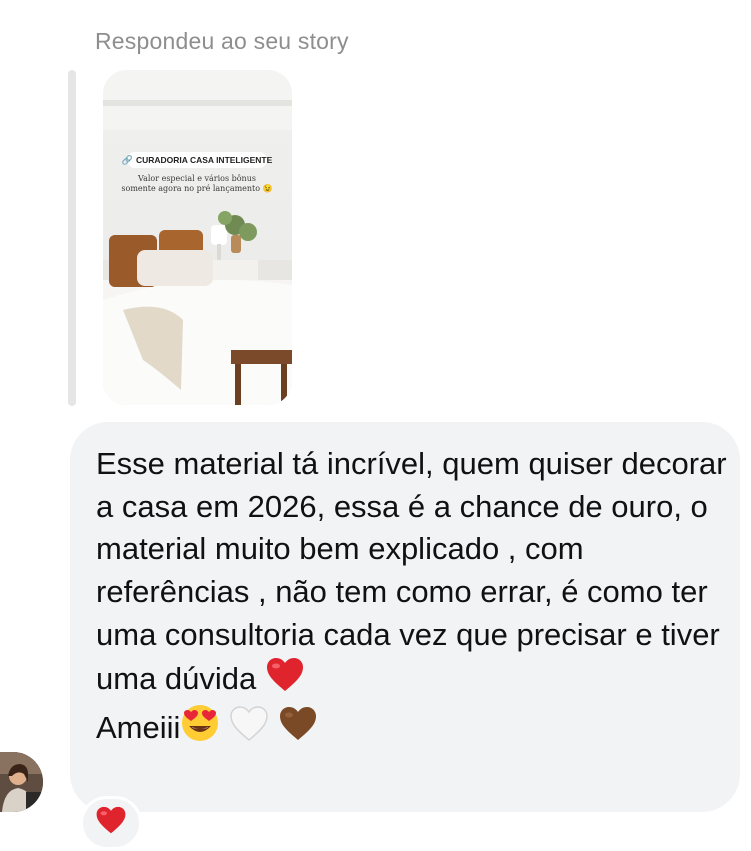 The width and height of the screenshot is (751, 851). What do you see at coordinates (127, 159) in the screenshot?
I see `link-icon: 🔗` at bounding box center [127, 159].